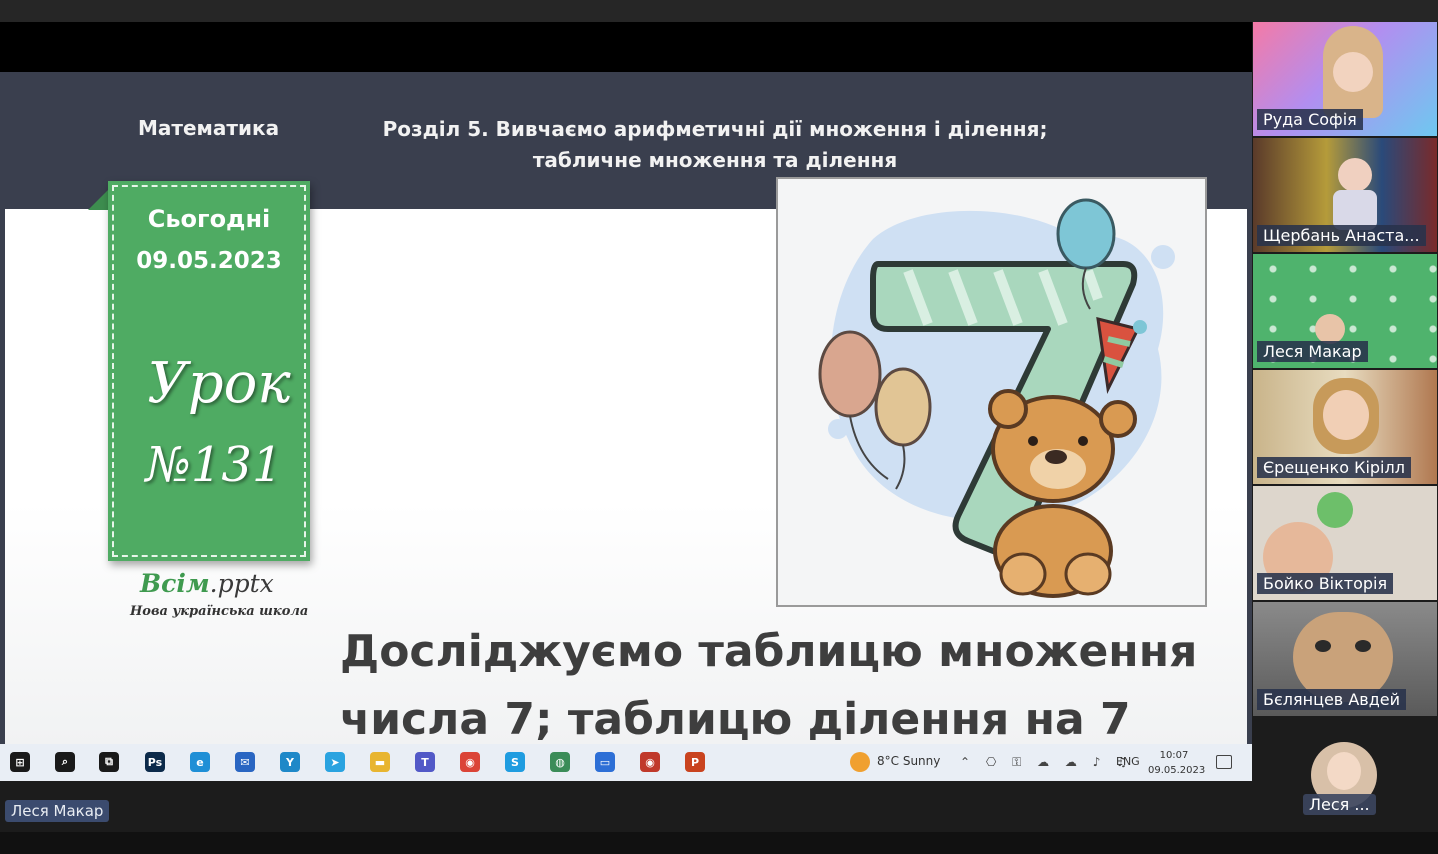 Image resolution: width=1438 pixels, height=854 pixels. What do you see at coordinates (1128, 761) in the screenshot?
I see `language-indicator: ENG` at bounding box center [1128, 761].